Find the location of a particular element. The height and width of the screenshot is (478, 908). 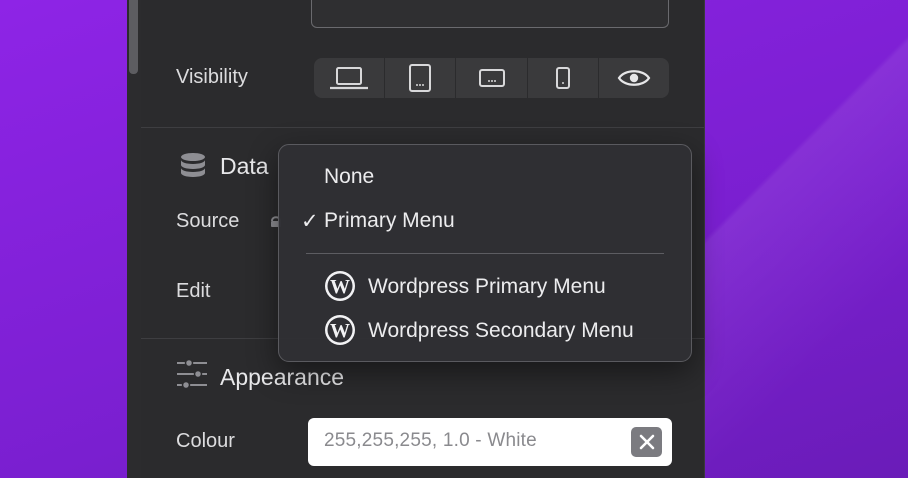

checkmark-icon: ✓ is located at coordinates (310, 221).